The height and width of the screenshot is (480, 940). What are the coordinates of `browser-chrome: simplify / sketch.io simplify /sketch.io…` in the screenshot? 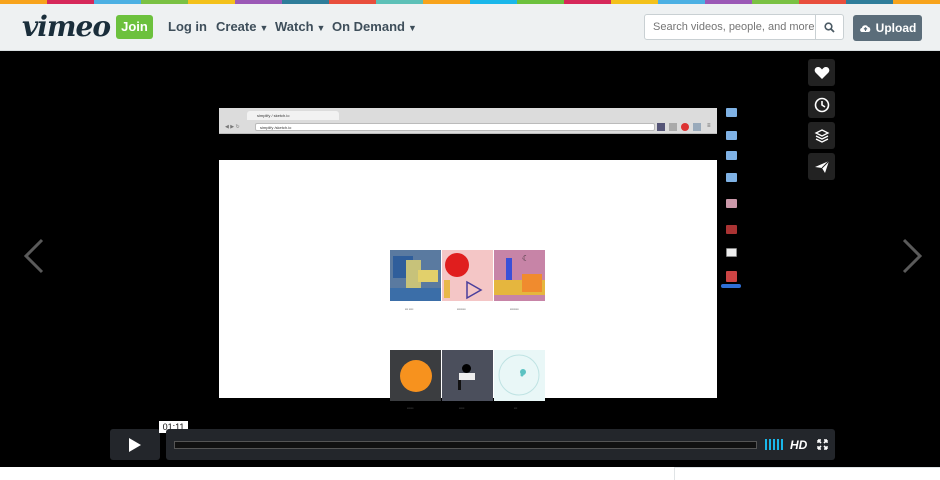 It's located at (468, 121).